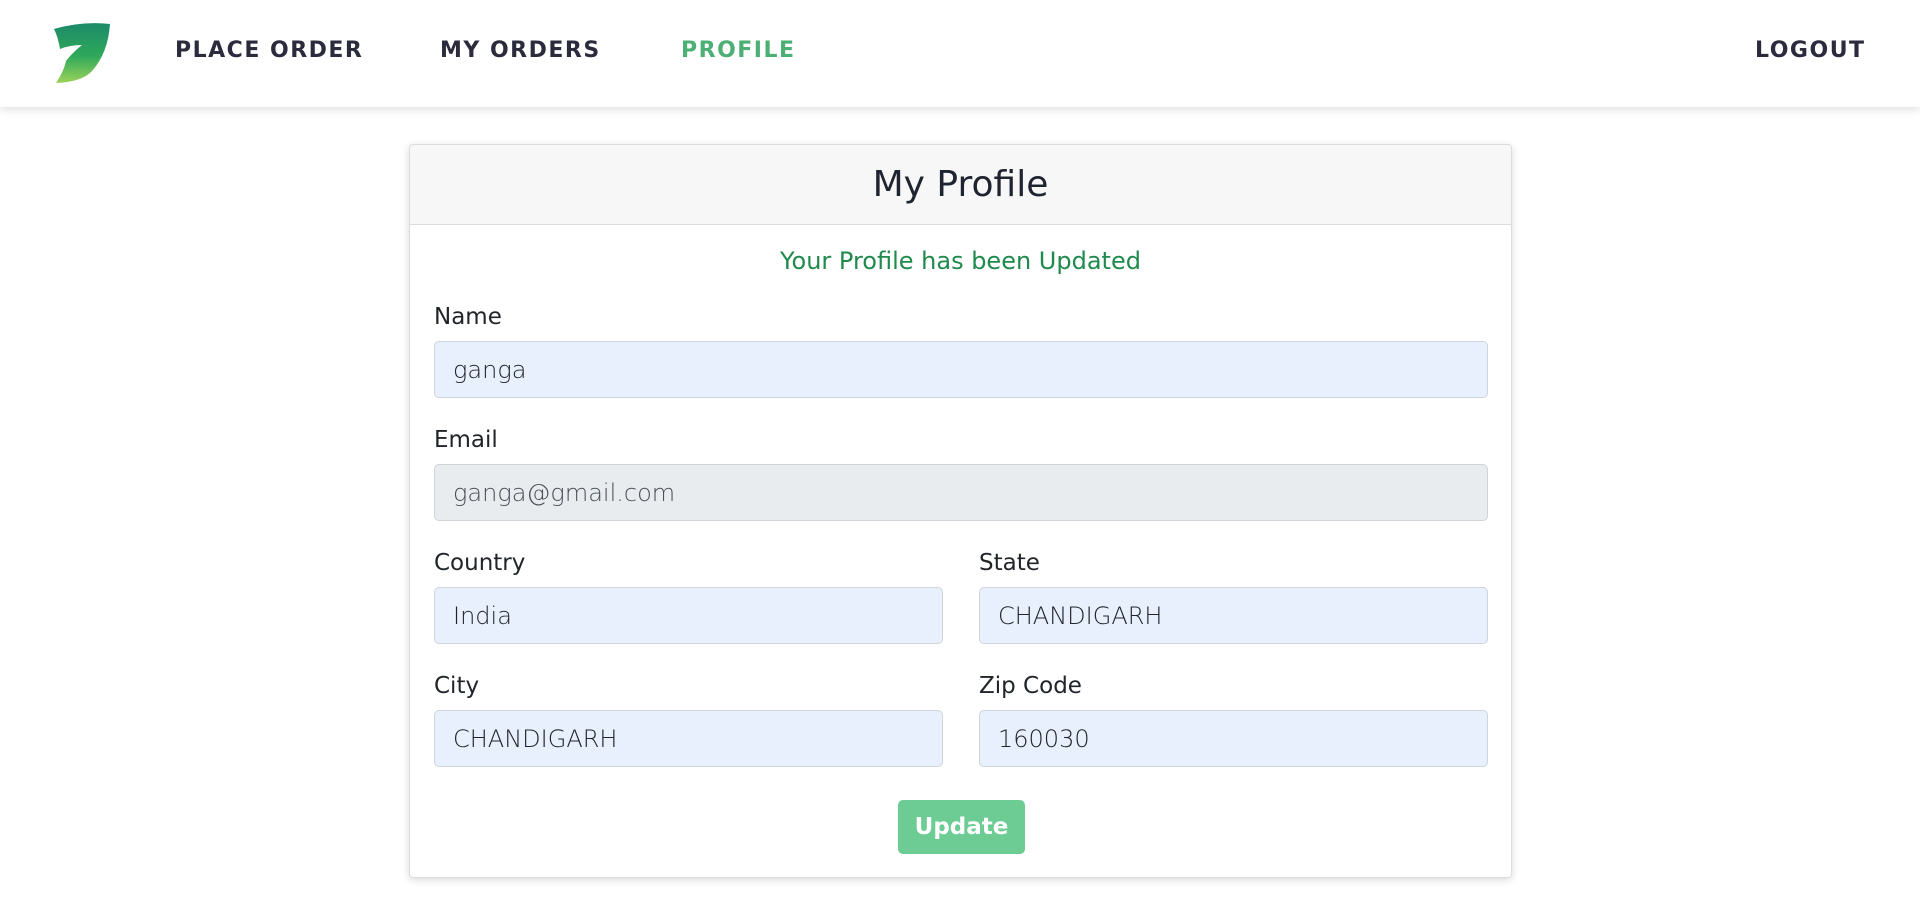 The image size is (1920, 901). What do you see at coordinates (961, 492) in the screenshot?
I see `email-input` at bounding box center [961, 492].